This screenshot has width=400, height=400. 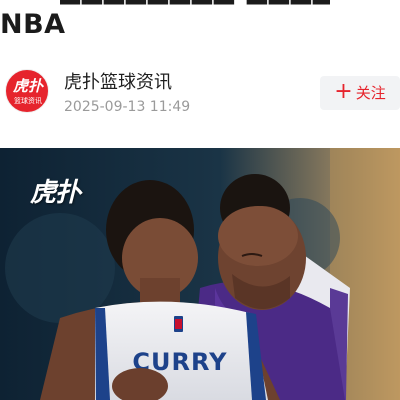 I want to click on follow-button-label: 关注, so click(x=370, y=93).